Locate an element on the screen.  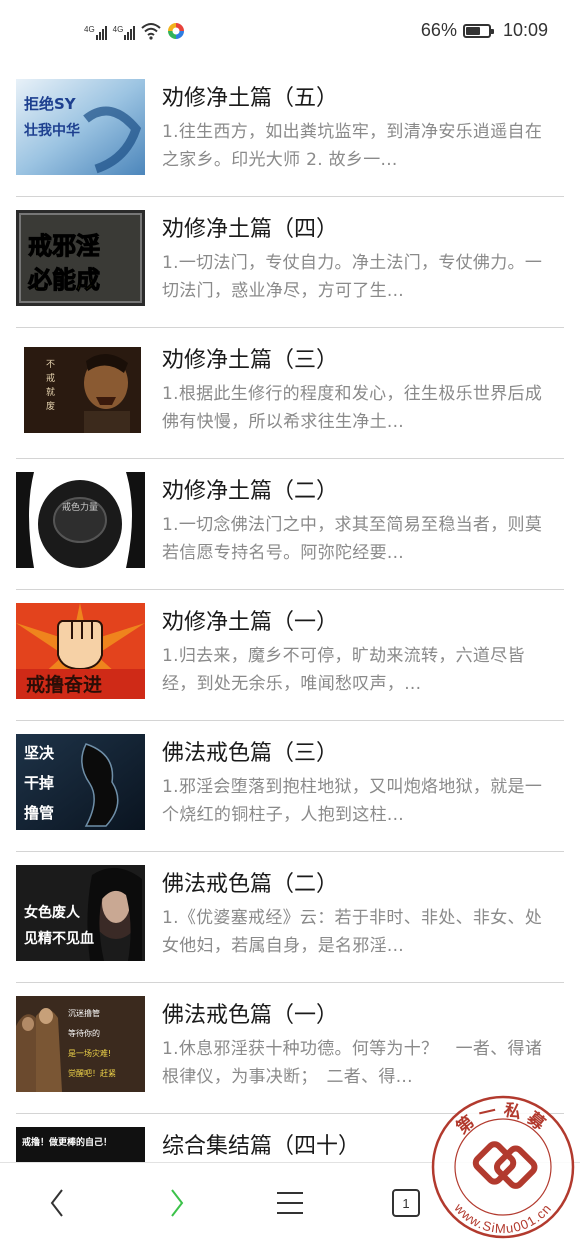
tab-count: 1 is located at coordinates (406, 1203).